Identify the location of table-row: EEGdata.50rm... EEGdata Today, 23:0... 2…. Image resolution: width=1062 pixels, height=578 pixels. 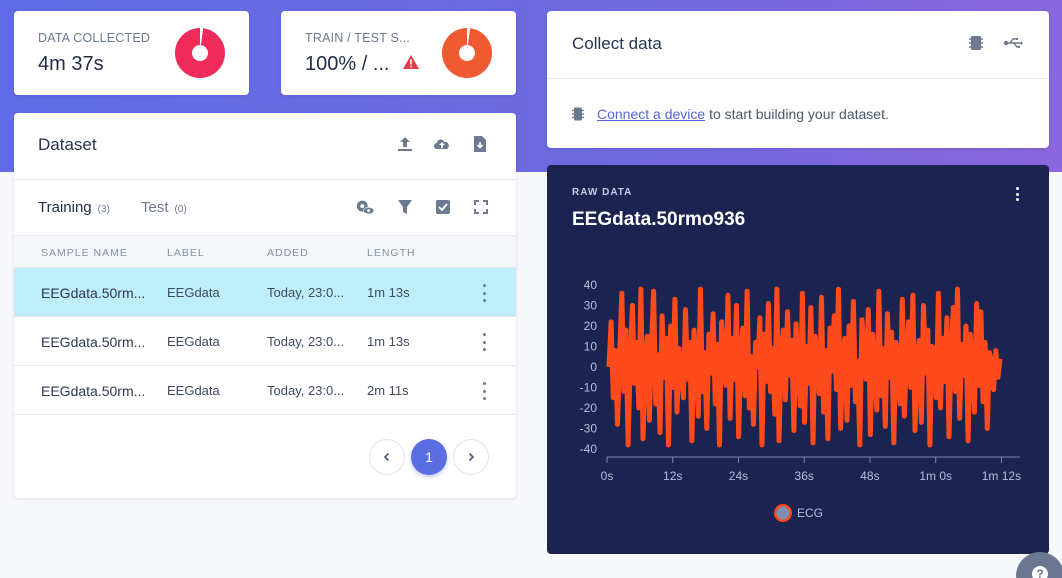
(265, 390).